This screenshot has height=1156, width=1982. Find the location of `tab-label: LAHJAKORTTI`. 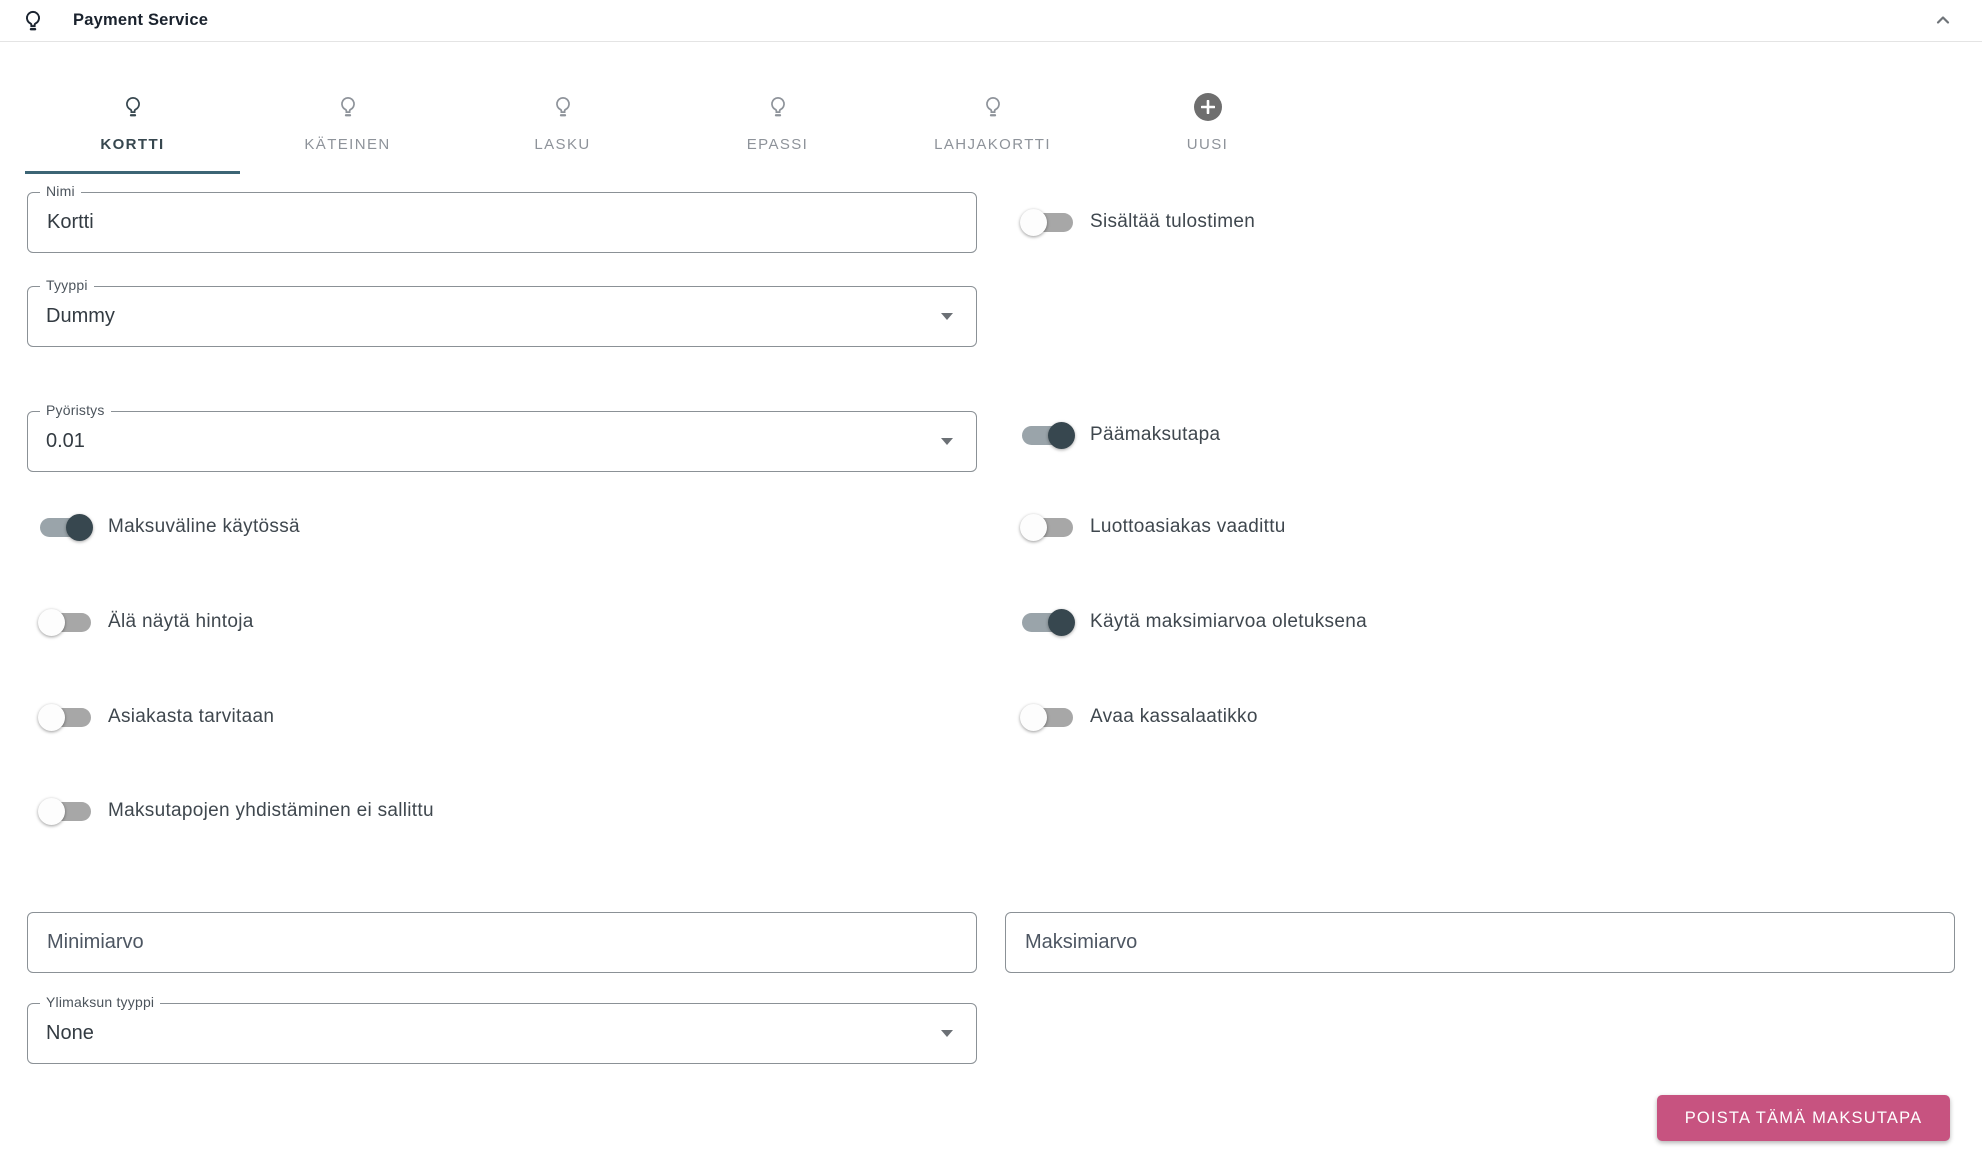

tab-label: LAHJAKORTTI is located at coordinates (992, 144).